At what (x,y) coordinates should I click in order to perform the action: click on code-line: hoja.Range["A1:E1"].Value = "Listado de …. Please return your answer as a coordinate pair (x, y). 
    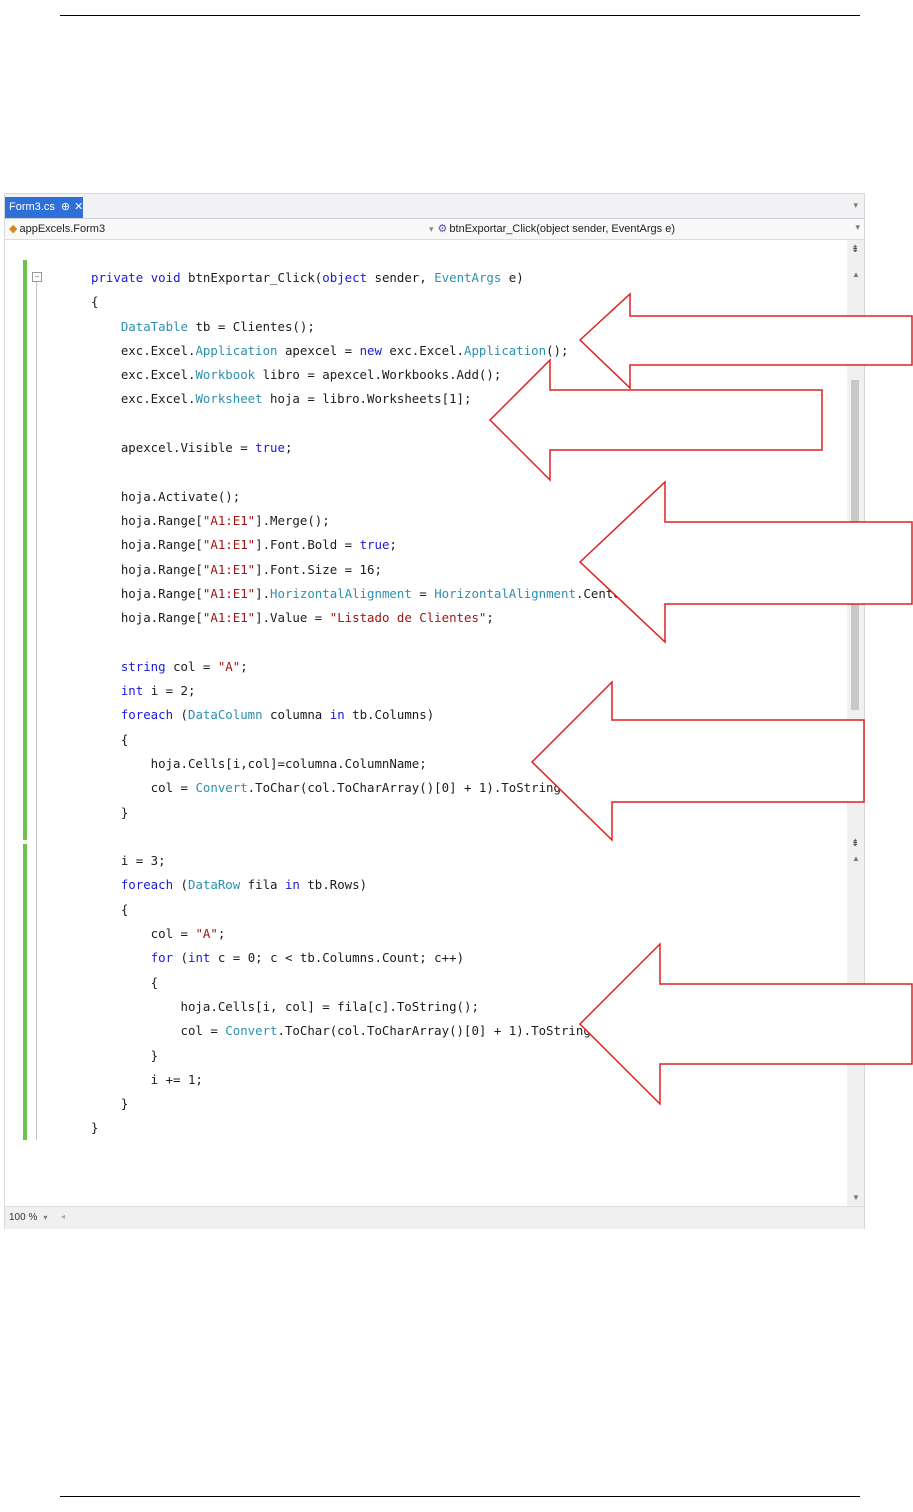
    Looking at the image, I should click on (363, 618).